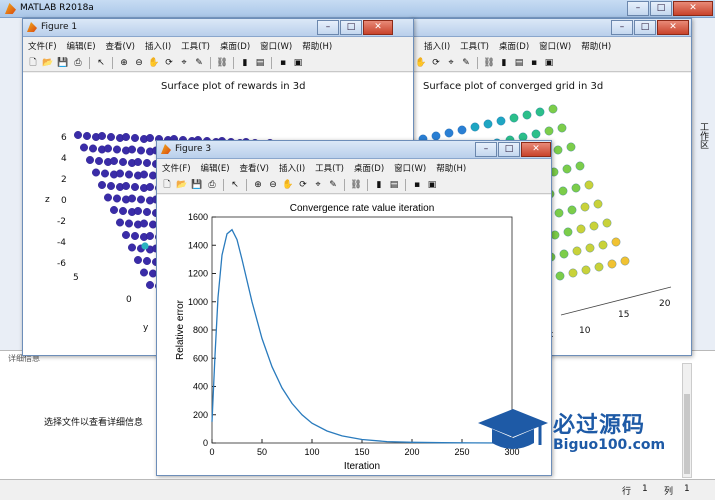 Image resolution: width=715 pixels, height=500 pixels. I want to click on fig3-minimize-button: –, so click(486, 149).